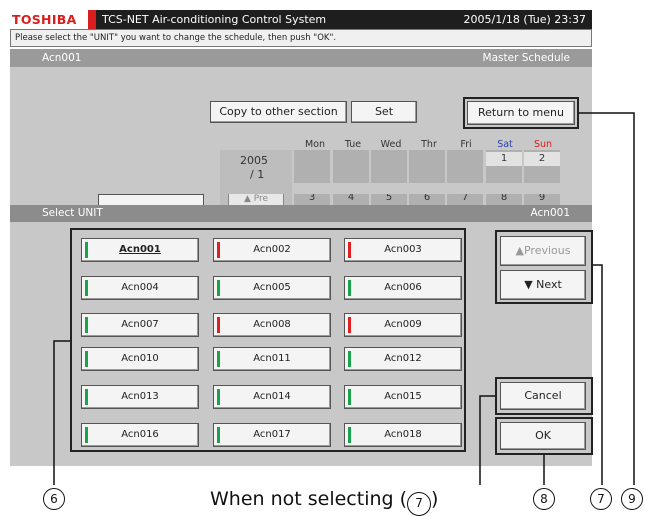  I want to click on callout-9: 9, so click(632, 499).